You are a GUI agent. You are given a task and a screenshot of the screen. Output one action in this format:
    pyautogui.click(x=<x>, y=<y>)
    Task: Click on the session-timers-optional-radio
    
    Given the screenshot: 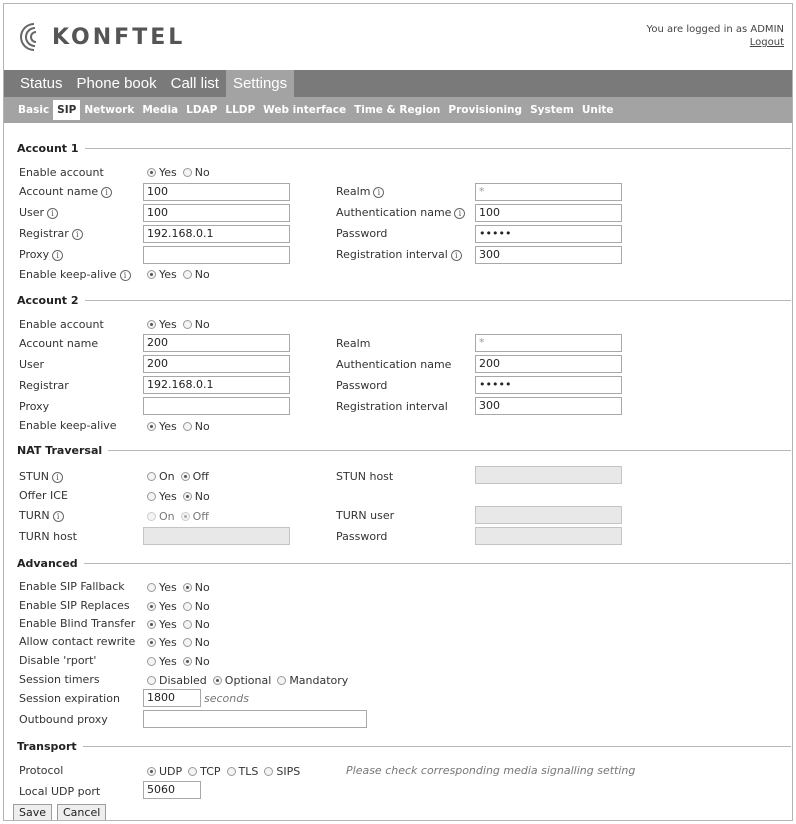 What is the action you would take?
    pyautogui.click(x=217, y=680)
    